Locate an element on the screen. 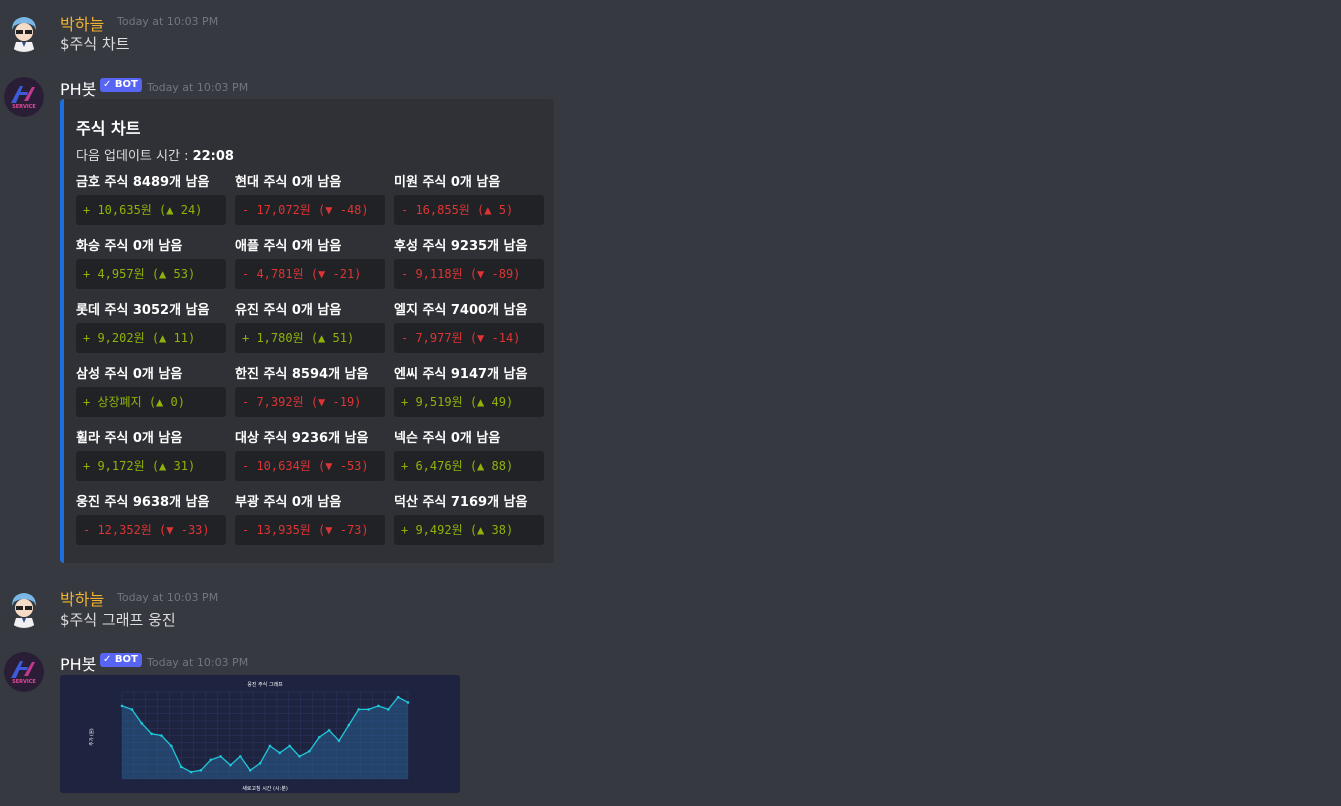 The width and height of the screenshot is (1341, 806). stock-field-name: 롯데 주식 3052개 남음 is located at coordinates (143, 310).